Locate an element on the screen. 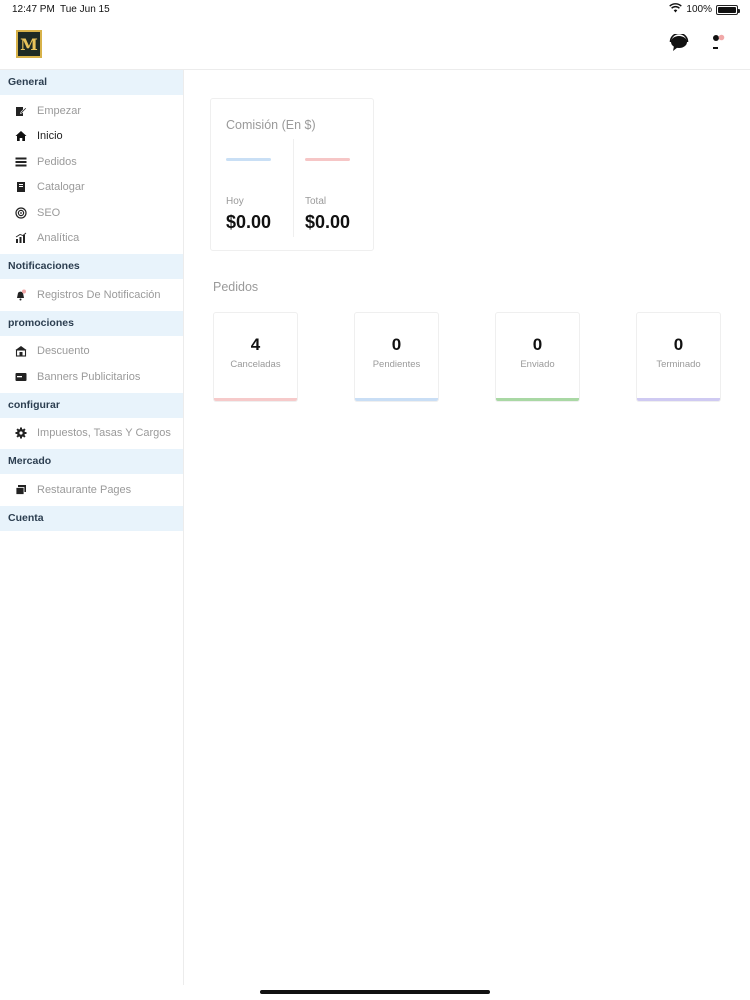 This screenshot has height=1000, width=750. app-logo: M is located at coordinates (29, 44).